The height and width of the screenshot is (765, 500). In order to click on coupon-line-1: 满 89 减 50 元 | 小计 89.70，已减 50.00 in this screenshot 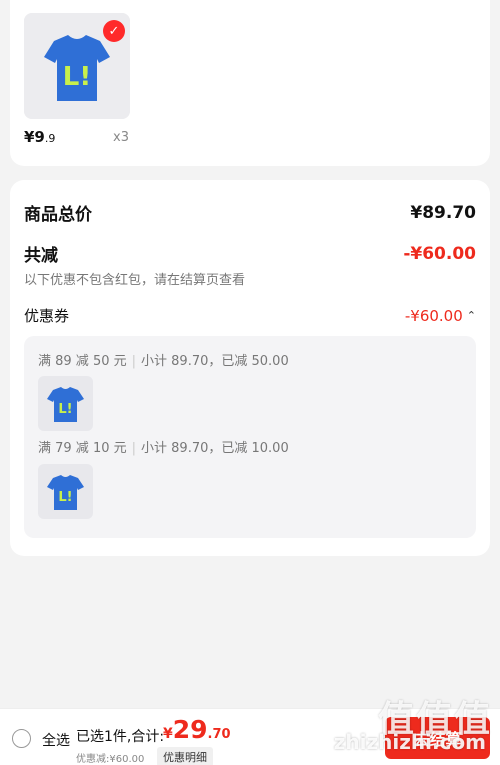, I will do `click(163, 361)`.